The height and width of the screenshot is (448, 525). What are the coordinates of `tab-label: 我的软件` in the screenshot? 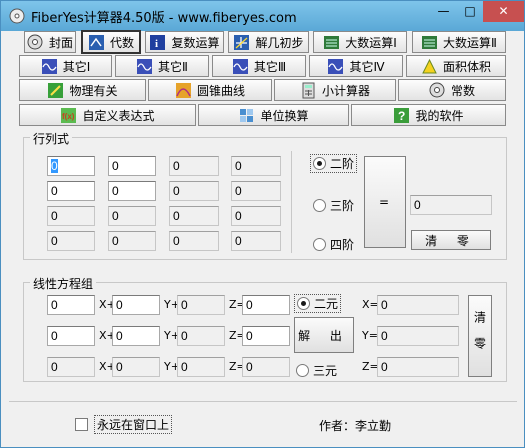 It's located at (439, 115).